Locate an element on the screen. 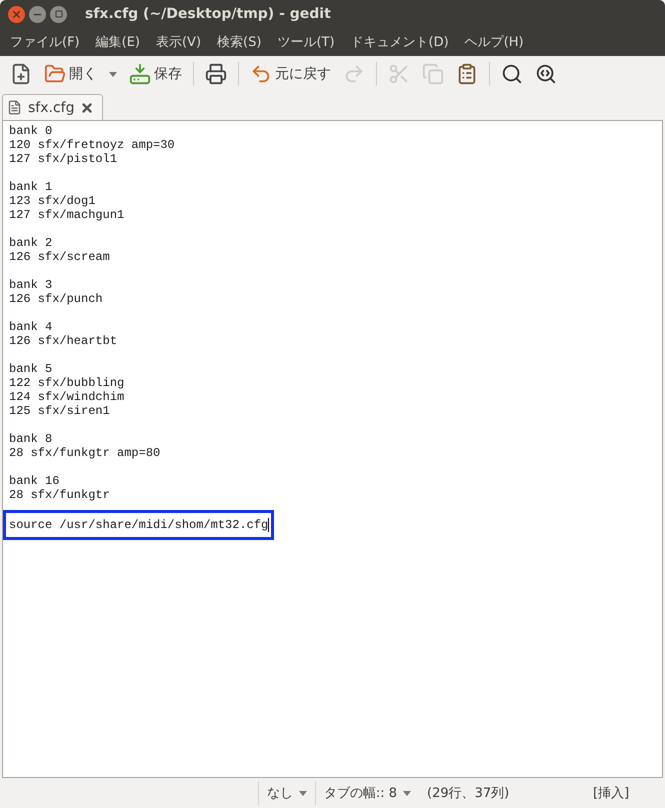 This screenshot has height=808, width=665. toolbar-button: 開く is located at coordinates (70, 74).